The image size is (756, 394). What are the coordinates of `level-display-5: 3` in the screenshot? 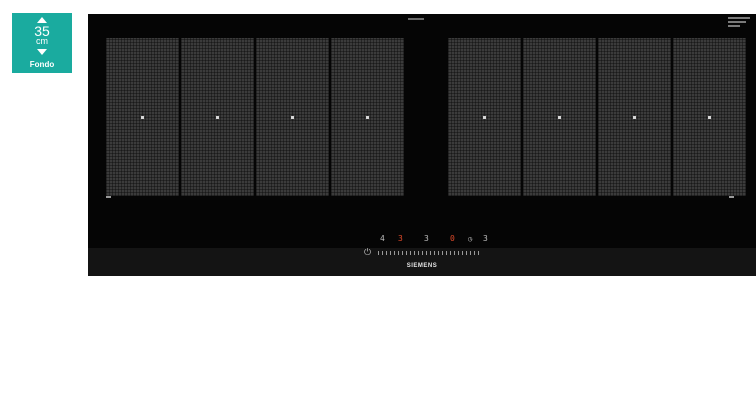 It's located at (485, 238).